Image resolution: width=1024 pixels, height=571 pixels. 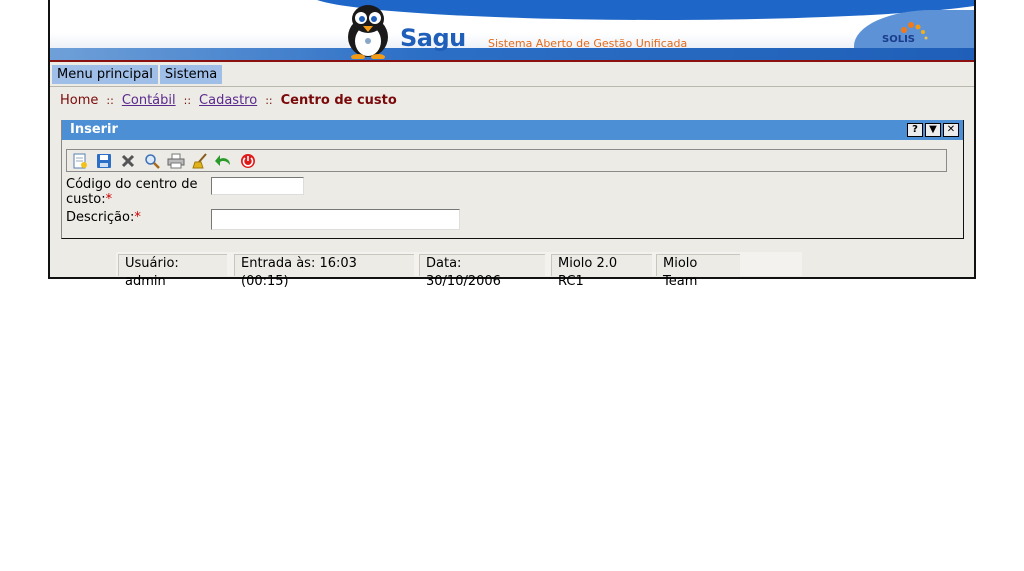 What do you see at coordinates (898, 39) in the screenshot?
I see `partner-logo-text: SOLIS` at bounding box center [898, 39].